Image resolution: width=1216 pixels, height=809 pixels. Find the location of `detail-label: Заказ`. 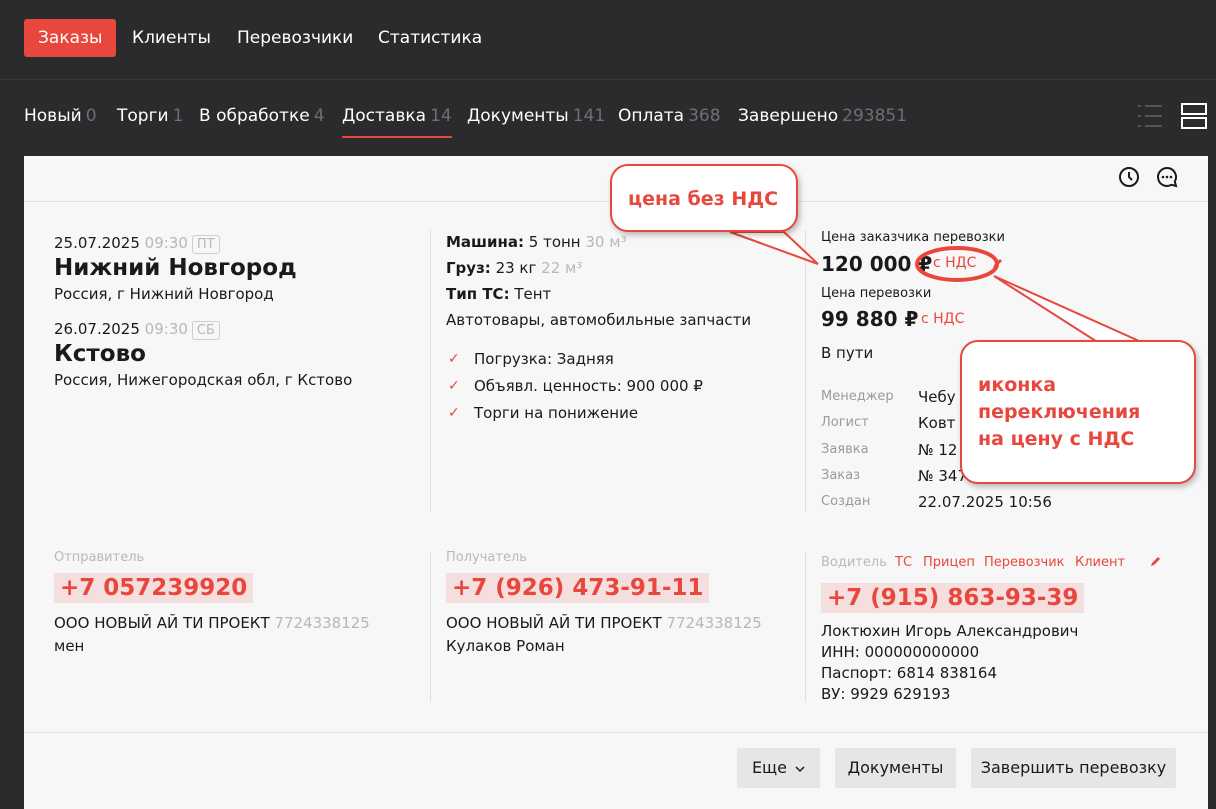

detail-label: Заказ is located at coordinates (841, 475).